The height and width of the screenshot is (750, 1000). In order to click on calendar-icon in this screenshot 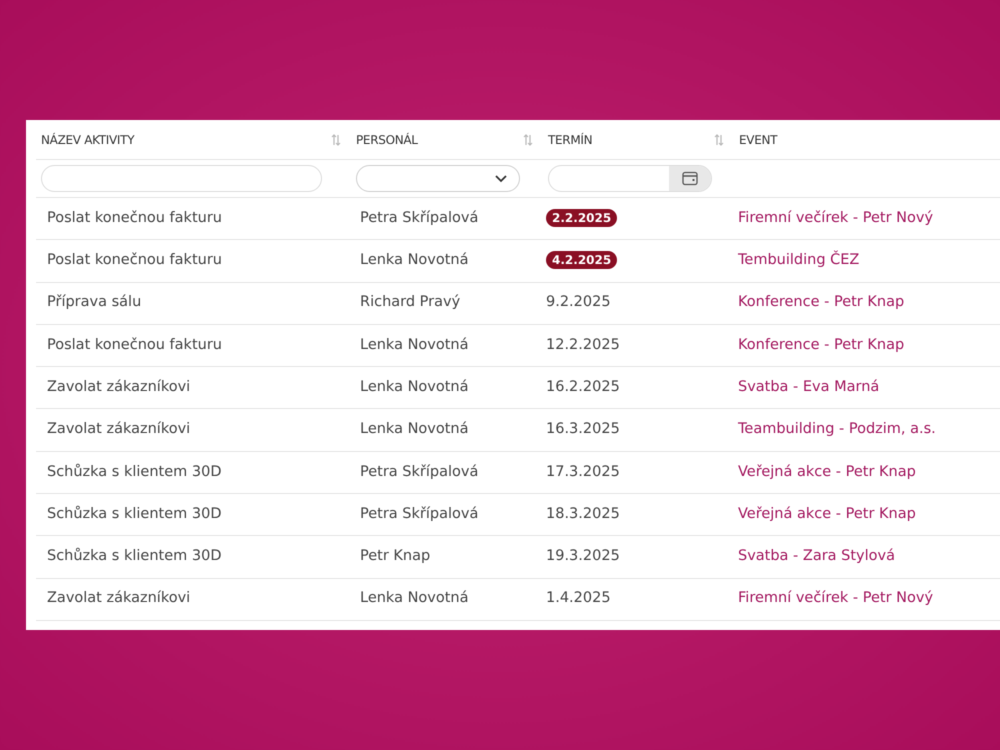, I will do `click(690, 178)`.